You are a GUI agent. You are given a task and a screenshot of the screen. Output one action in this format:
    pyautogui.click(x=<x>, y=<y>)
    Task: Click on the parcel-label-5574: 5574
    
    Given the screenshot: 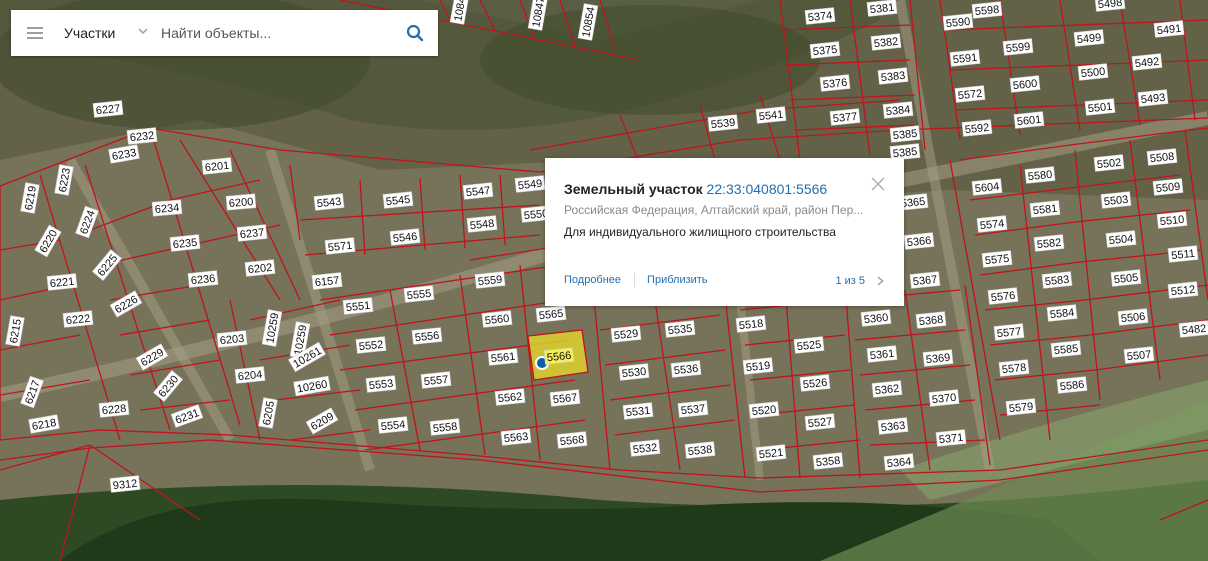 What is the action you would take?
    pyautogui.click(x=992, y=224)
    